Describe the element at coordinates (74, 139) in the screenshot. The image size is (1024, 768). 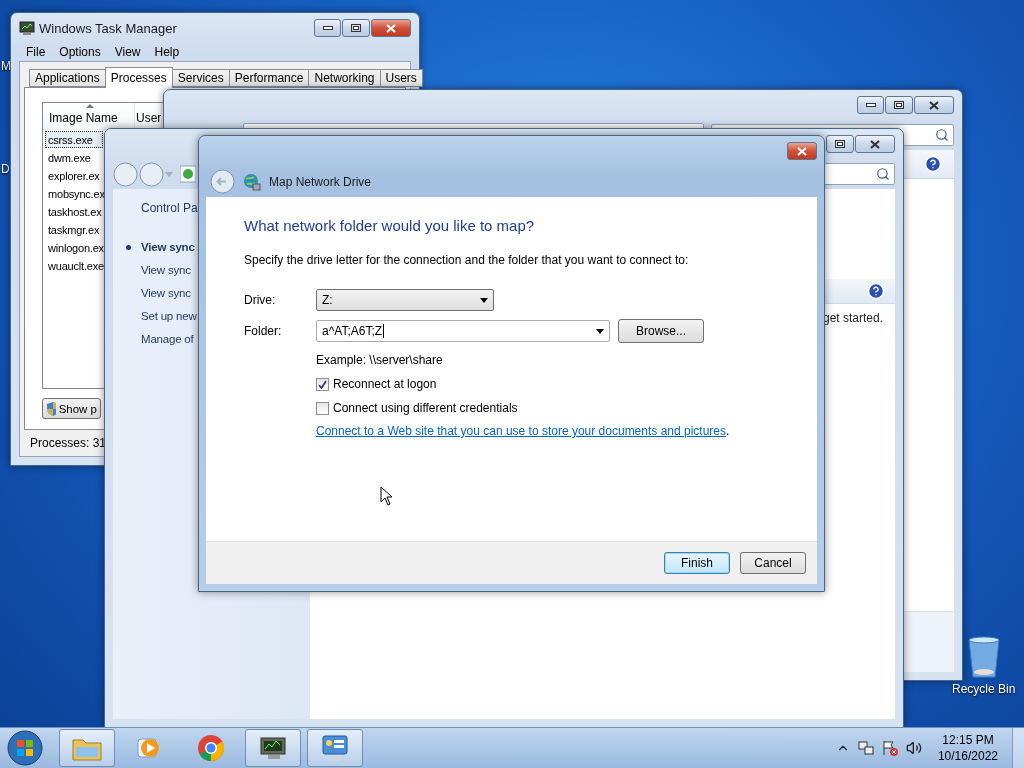
I see `process-row: csrss.exe` at that location.